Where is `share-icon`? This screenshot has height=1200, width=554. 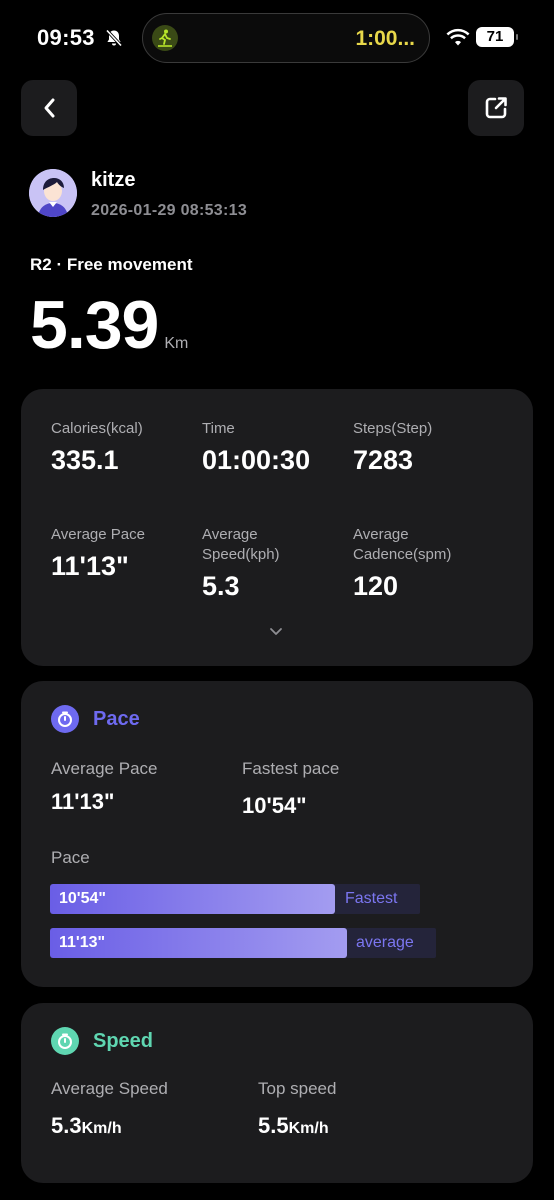 share-icon is located at coordinates (496, 108).